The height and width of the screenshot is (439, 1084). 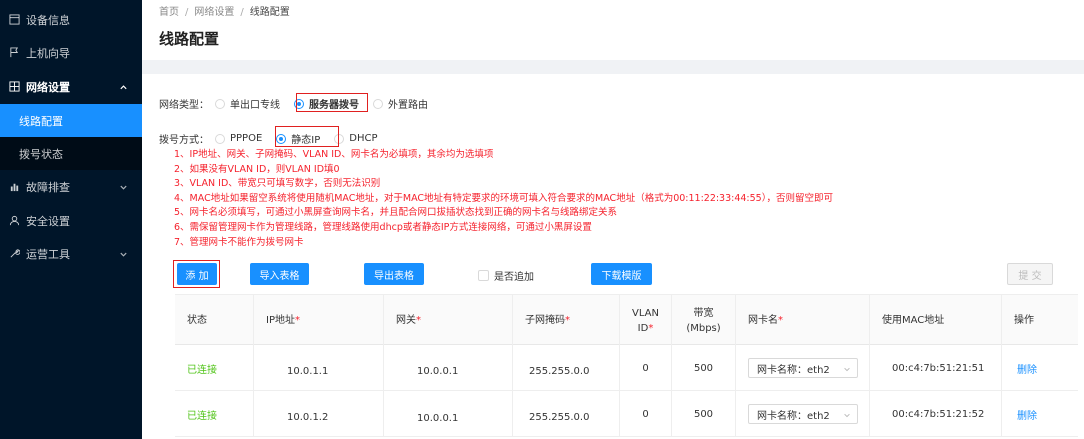 What do you see at coordinates (169, 12) in the screenshot?
I see `breadcrumb-home: 首页` at bounding box center [169, 12].